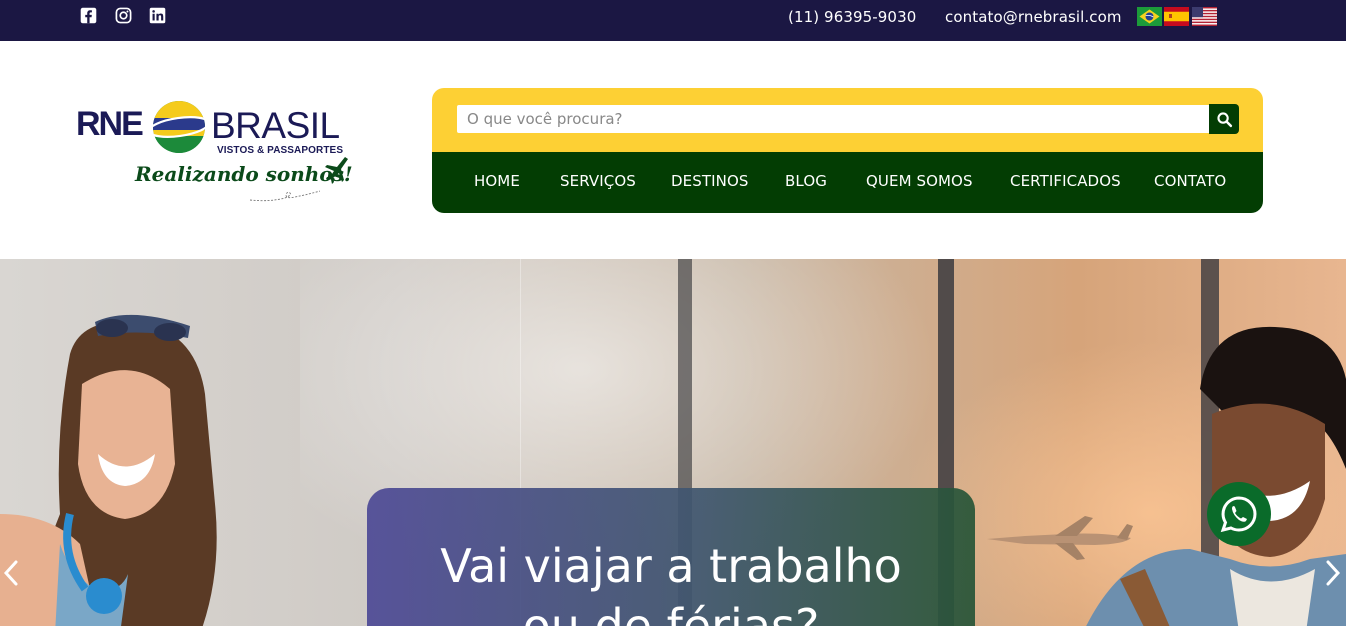 Image resolution: width=1346 pixels, height=626 pixels. Describe the element at coordinates (110, 124) in the screenshot. I see `logo-rne-text: RNE` at that location.